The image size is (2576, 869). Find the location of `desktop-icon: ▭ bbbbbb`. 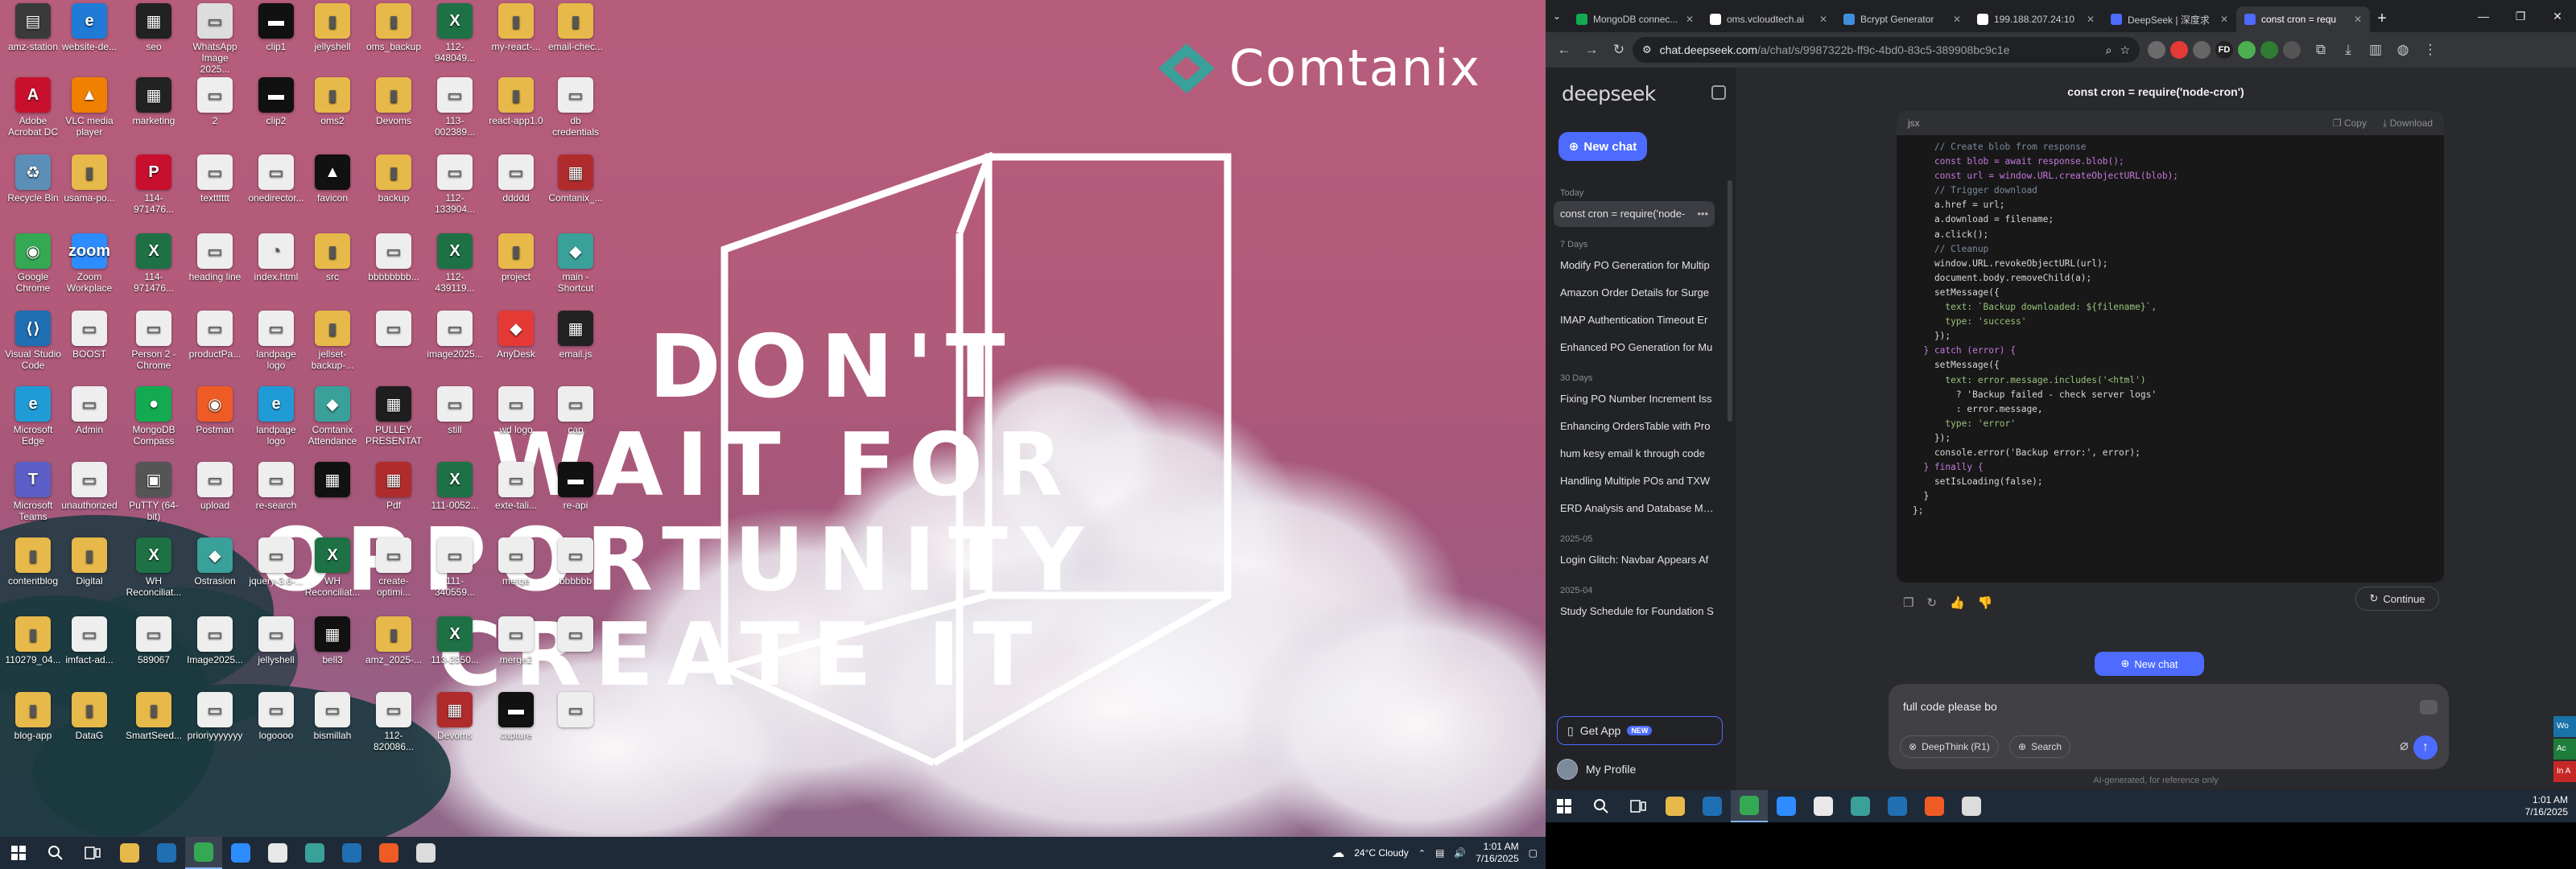

desktop-icon: ▭ bbbbbb is located at coordinates (575, 573).